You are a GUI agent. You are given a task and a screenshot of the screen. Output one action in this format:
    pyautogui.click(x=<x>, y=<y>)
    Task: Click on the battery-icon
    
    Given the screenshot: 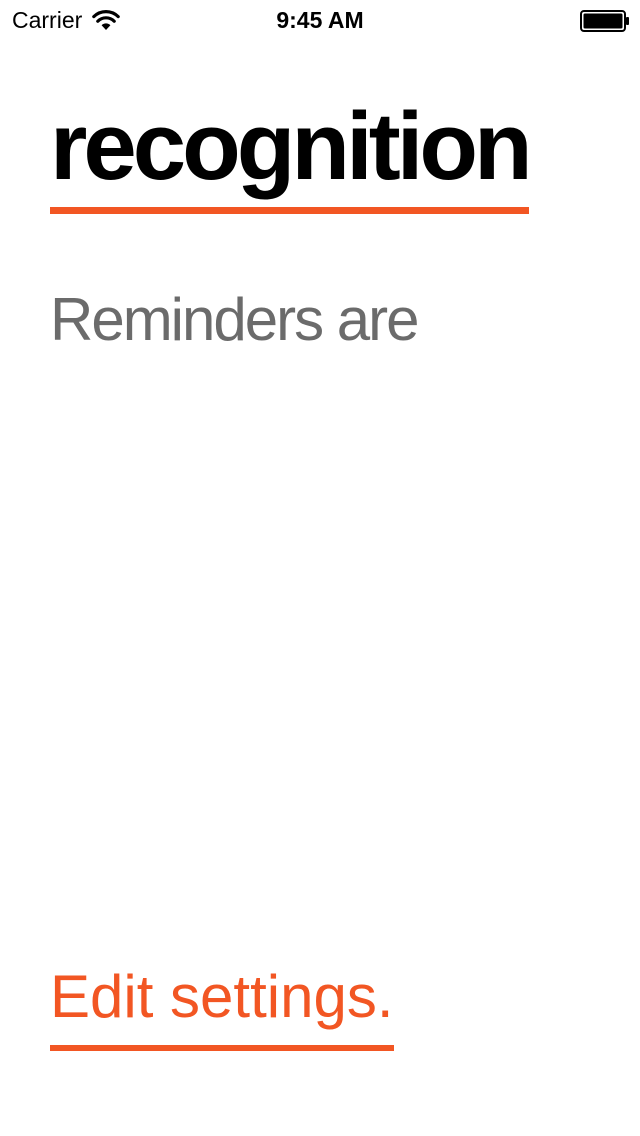 What is the action you would take?
    pyautogui.click(x=604, y=21)
    